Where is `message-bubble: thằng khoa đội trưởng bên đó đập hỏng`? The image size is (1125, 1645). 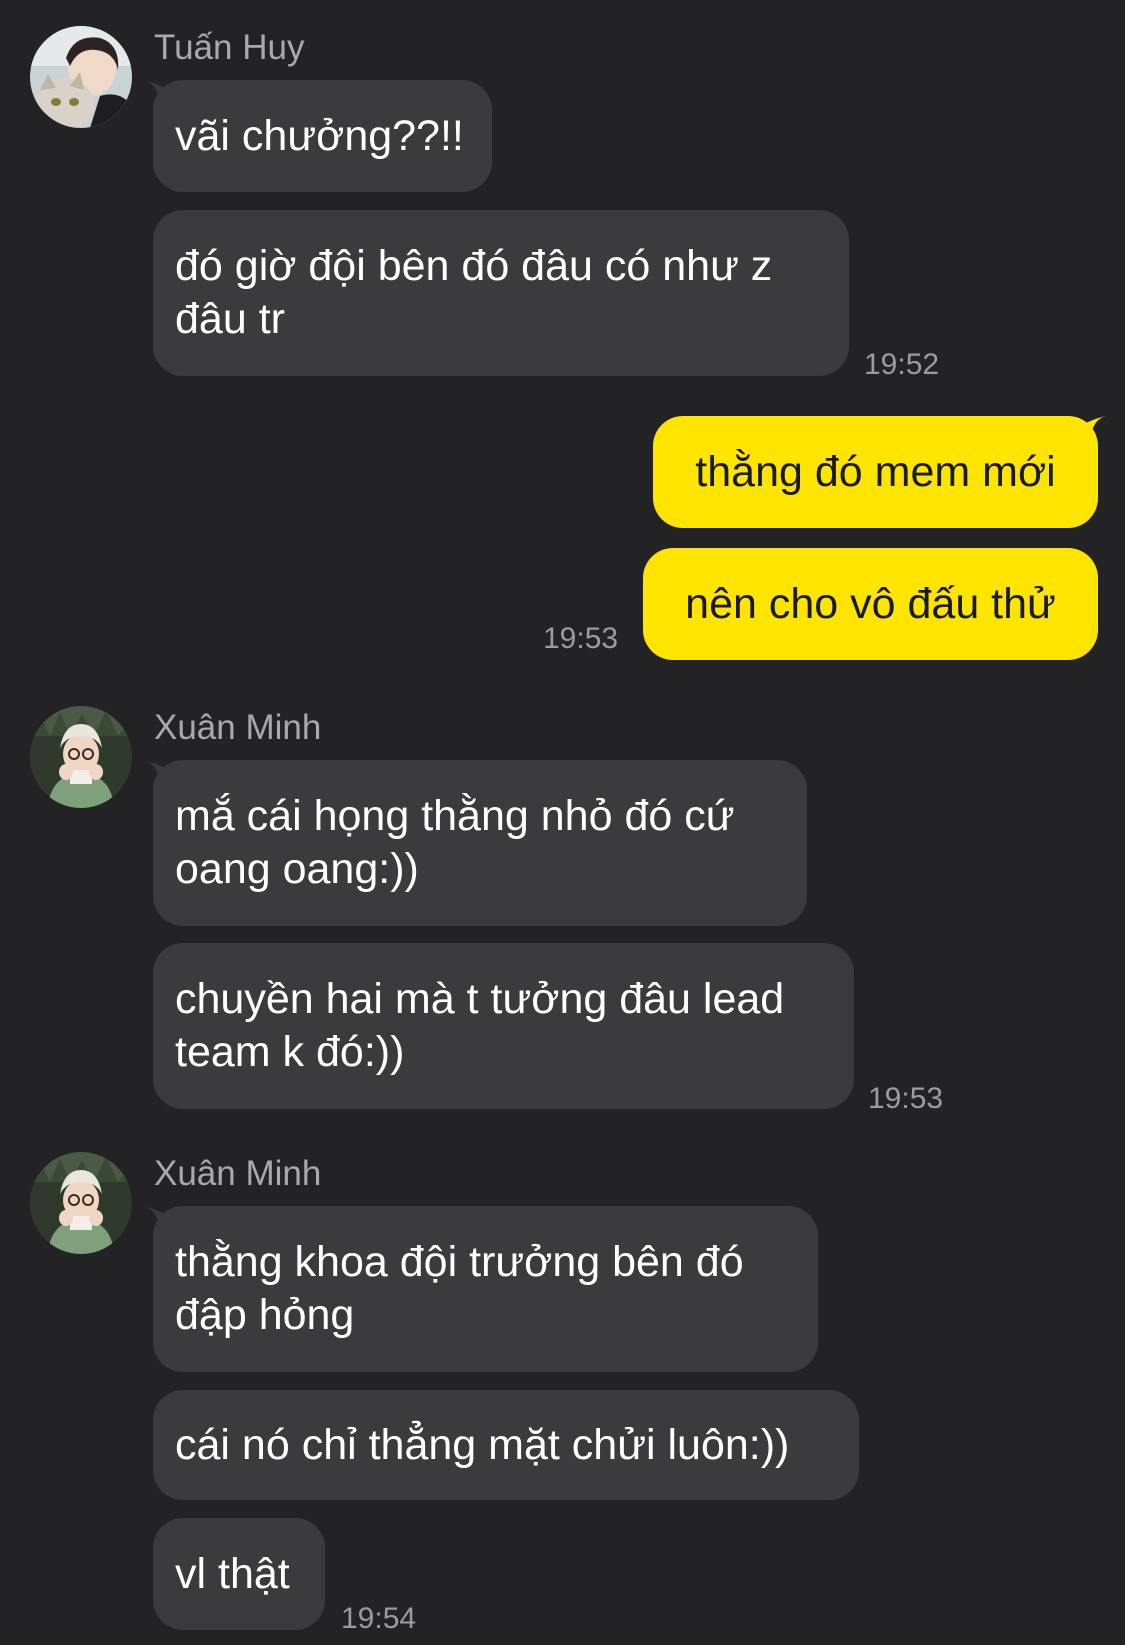 message-bubble: thằng khoa đội trưởng bên đó đập hỏng is located at coordinates (485, 1289).